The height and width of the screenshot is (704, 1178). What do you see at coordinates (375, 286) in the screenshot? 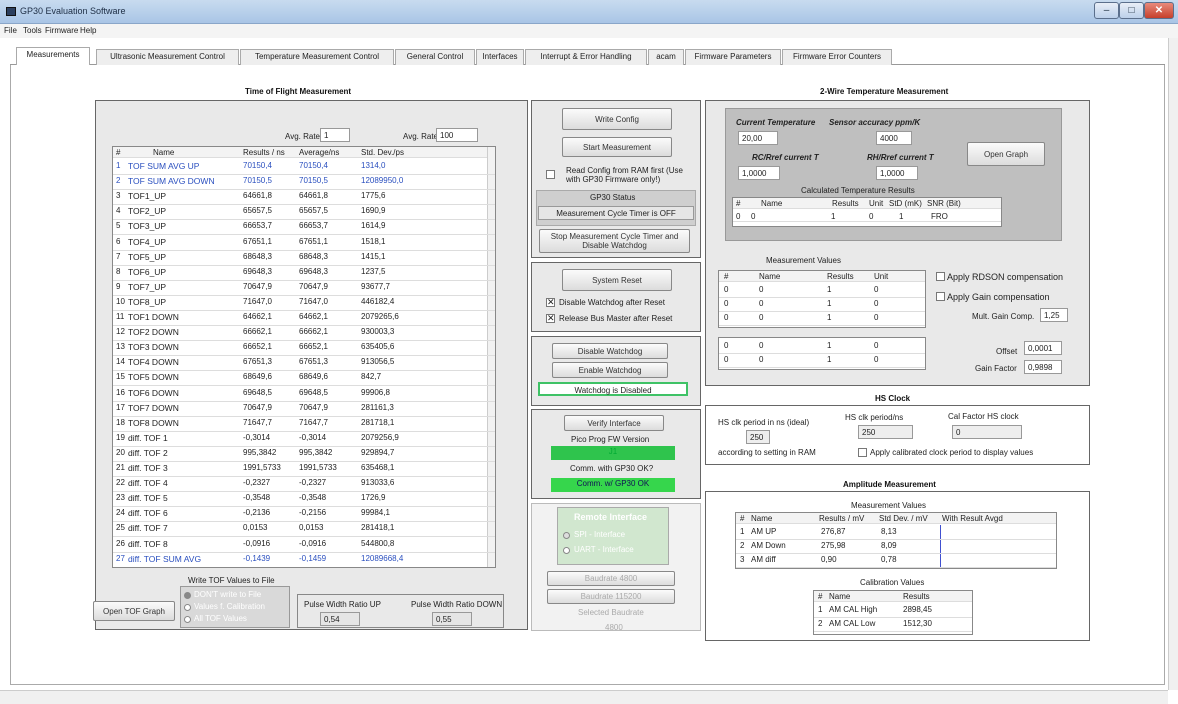
I see `table-cell: 93677,7` at bounding box center [375, 286].